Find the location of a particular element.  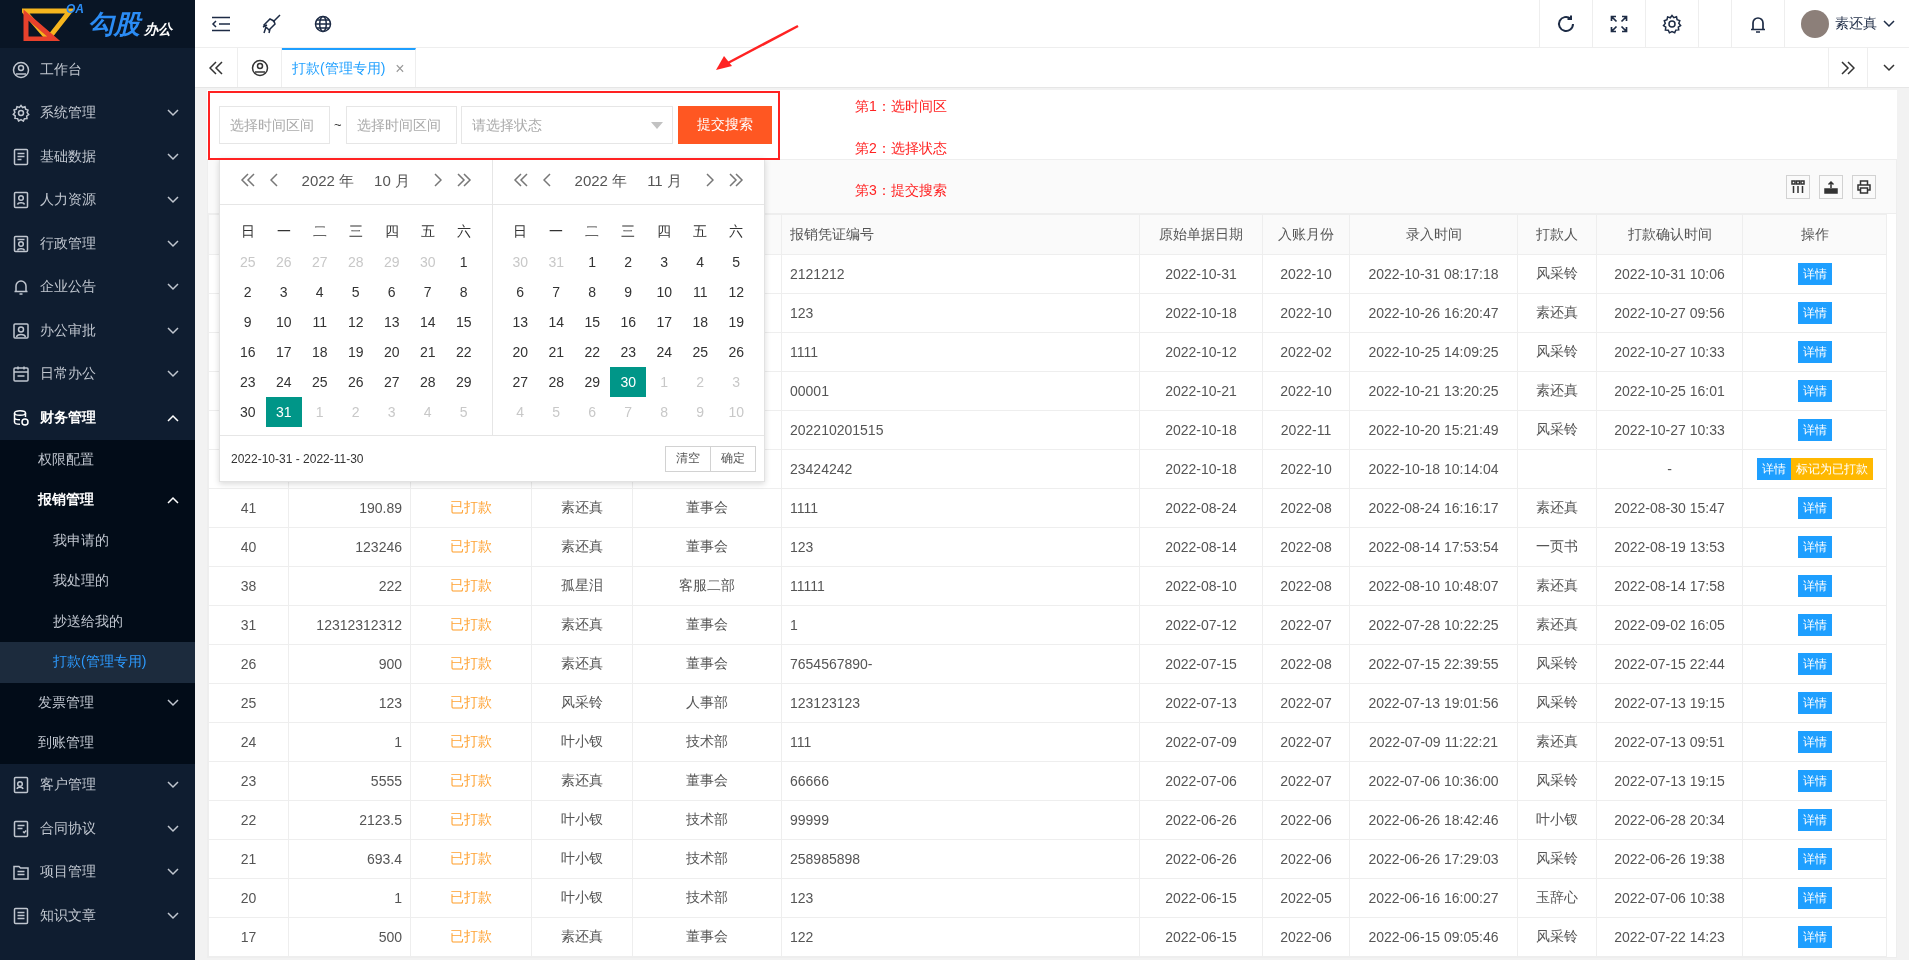

picker-button: 确定 is located at coordinates (733, 458).